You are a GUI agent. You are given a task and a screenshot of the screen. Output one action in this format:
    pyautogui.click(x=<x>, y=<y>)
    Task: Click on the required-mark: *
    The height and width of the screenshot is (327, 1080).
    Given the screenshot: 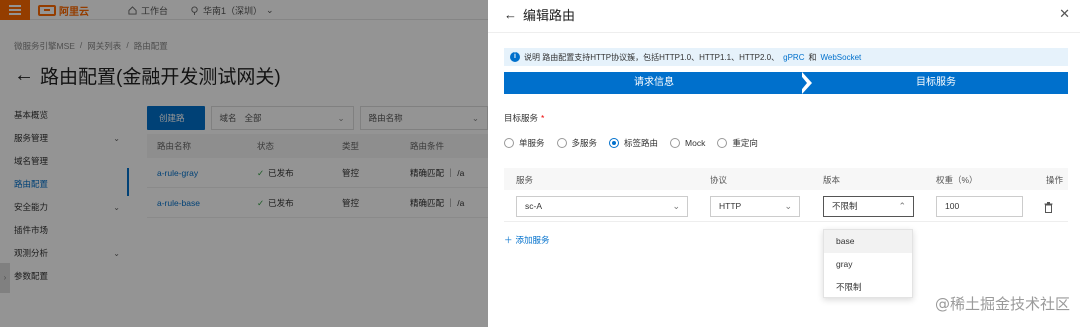 What is the action you would take?
    pyautogui.click(x=543, y=118)
    